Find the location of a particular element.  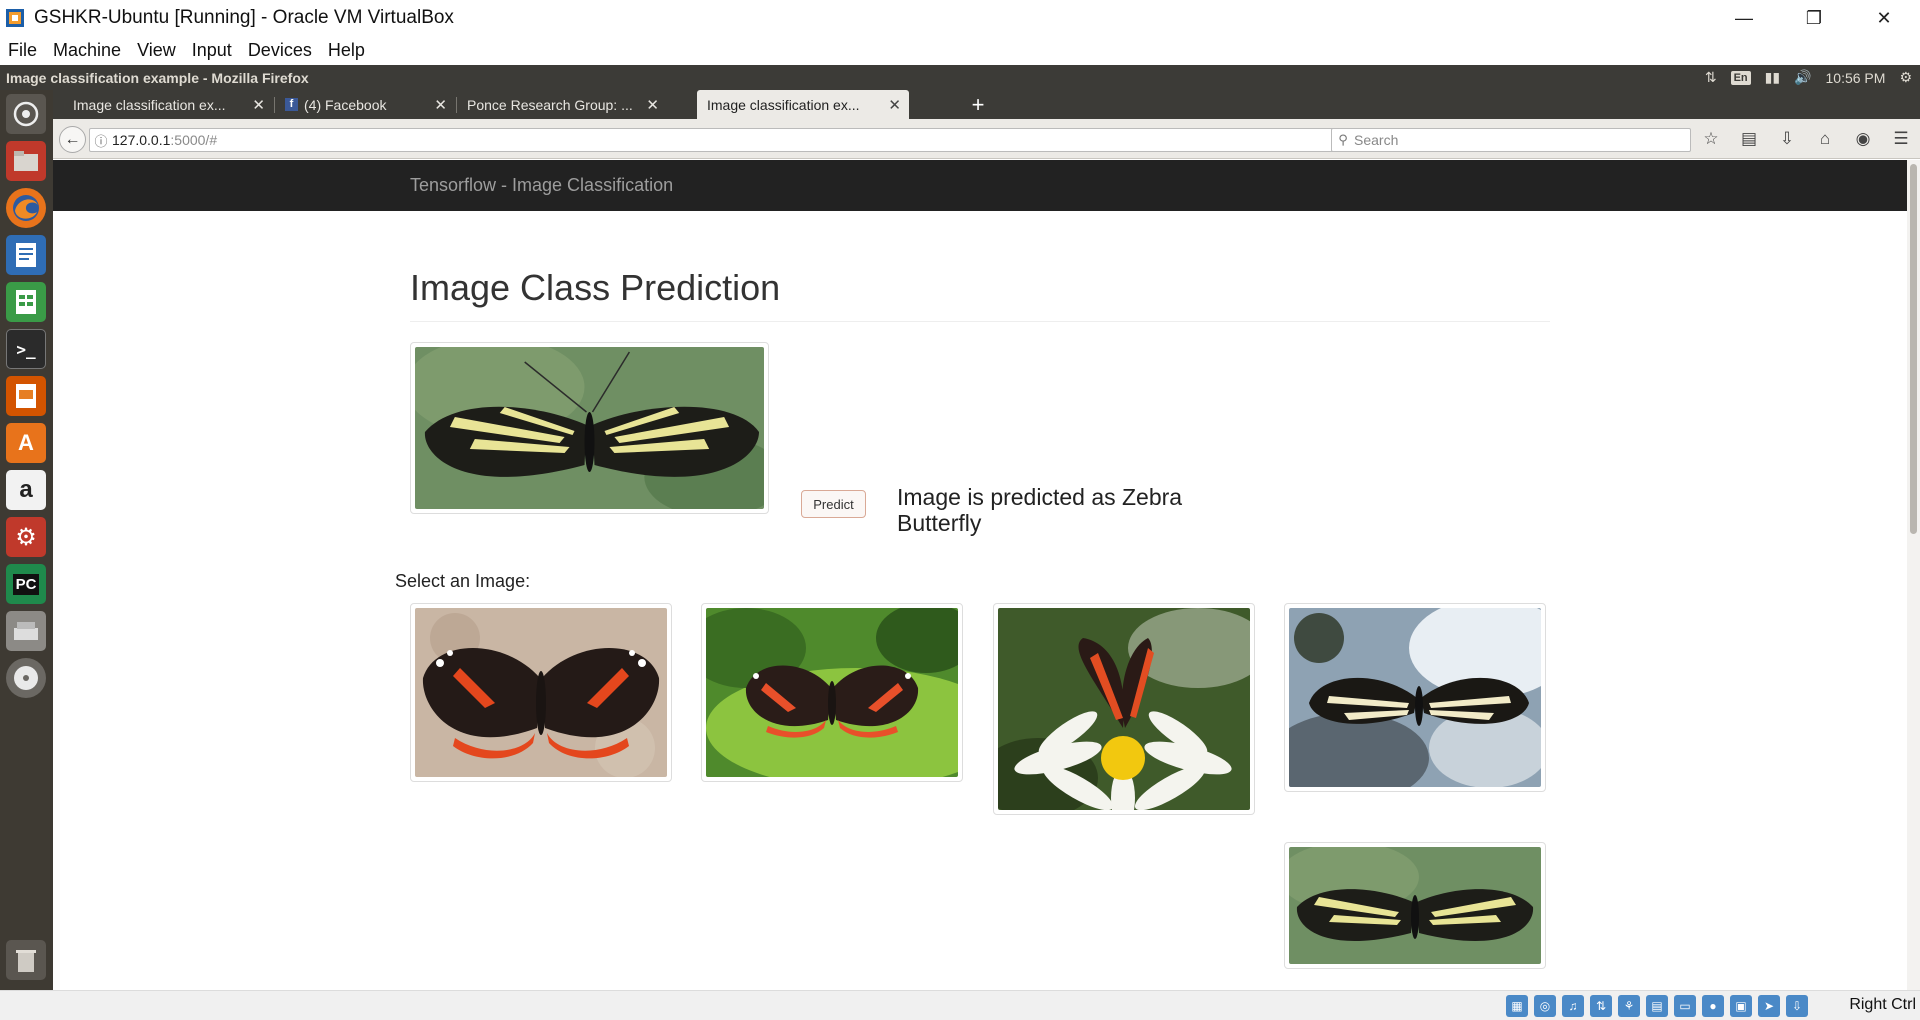

network-adapter-icon: ⇅ is located at coordinates (1601, 1006).